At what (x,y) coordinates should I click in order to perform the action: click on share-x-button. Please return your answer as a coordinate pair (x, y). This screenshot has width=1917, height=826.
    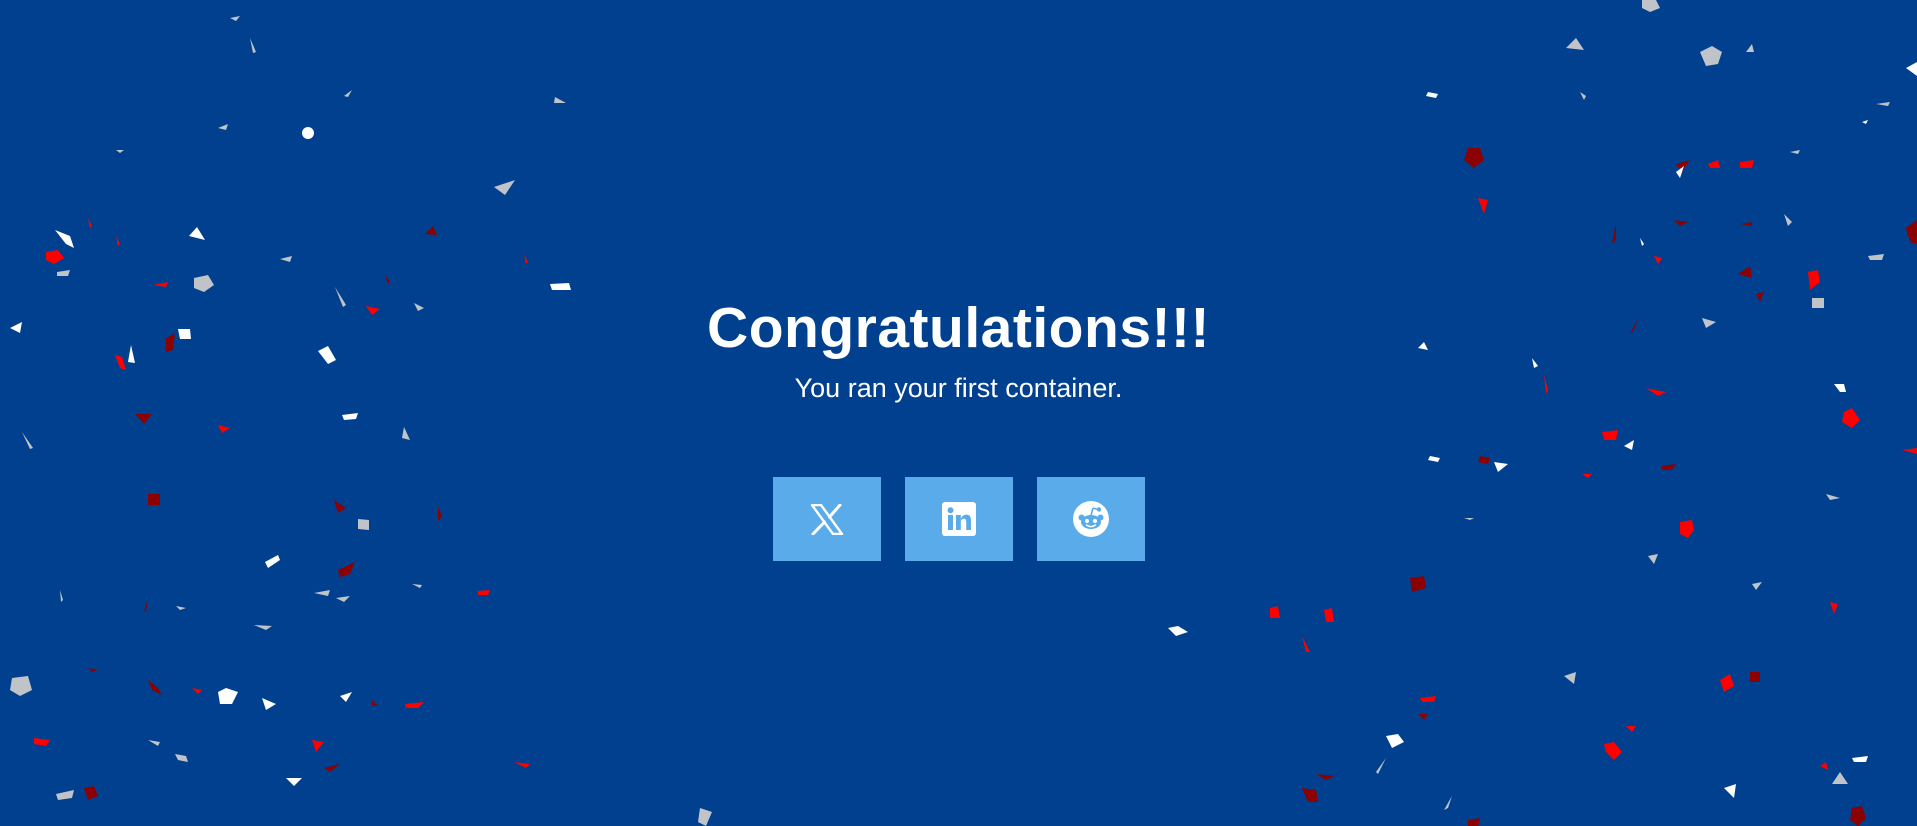
    Looking at the image, I should click on (826, 519).